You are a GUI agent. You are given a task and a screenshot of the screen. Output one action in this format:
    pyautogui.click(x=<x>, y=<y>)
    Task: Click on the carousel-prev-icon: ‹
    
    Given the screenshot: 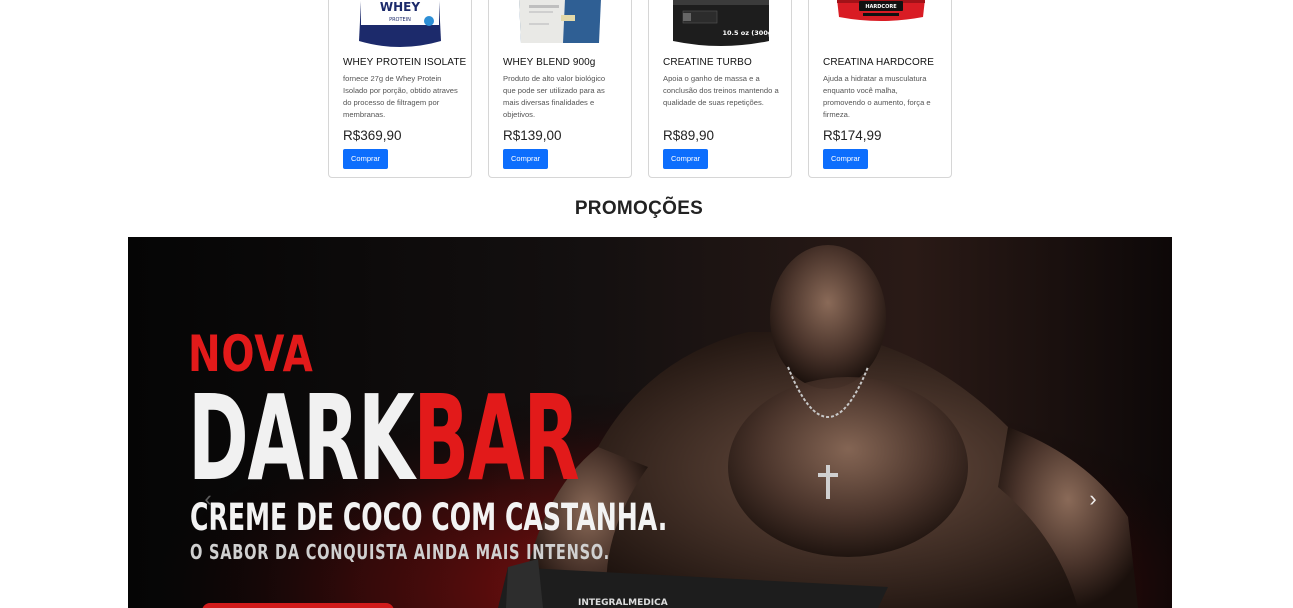 What is the action you would take?
    pyautogui.click(x=208, y=499)
    